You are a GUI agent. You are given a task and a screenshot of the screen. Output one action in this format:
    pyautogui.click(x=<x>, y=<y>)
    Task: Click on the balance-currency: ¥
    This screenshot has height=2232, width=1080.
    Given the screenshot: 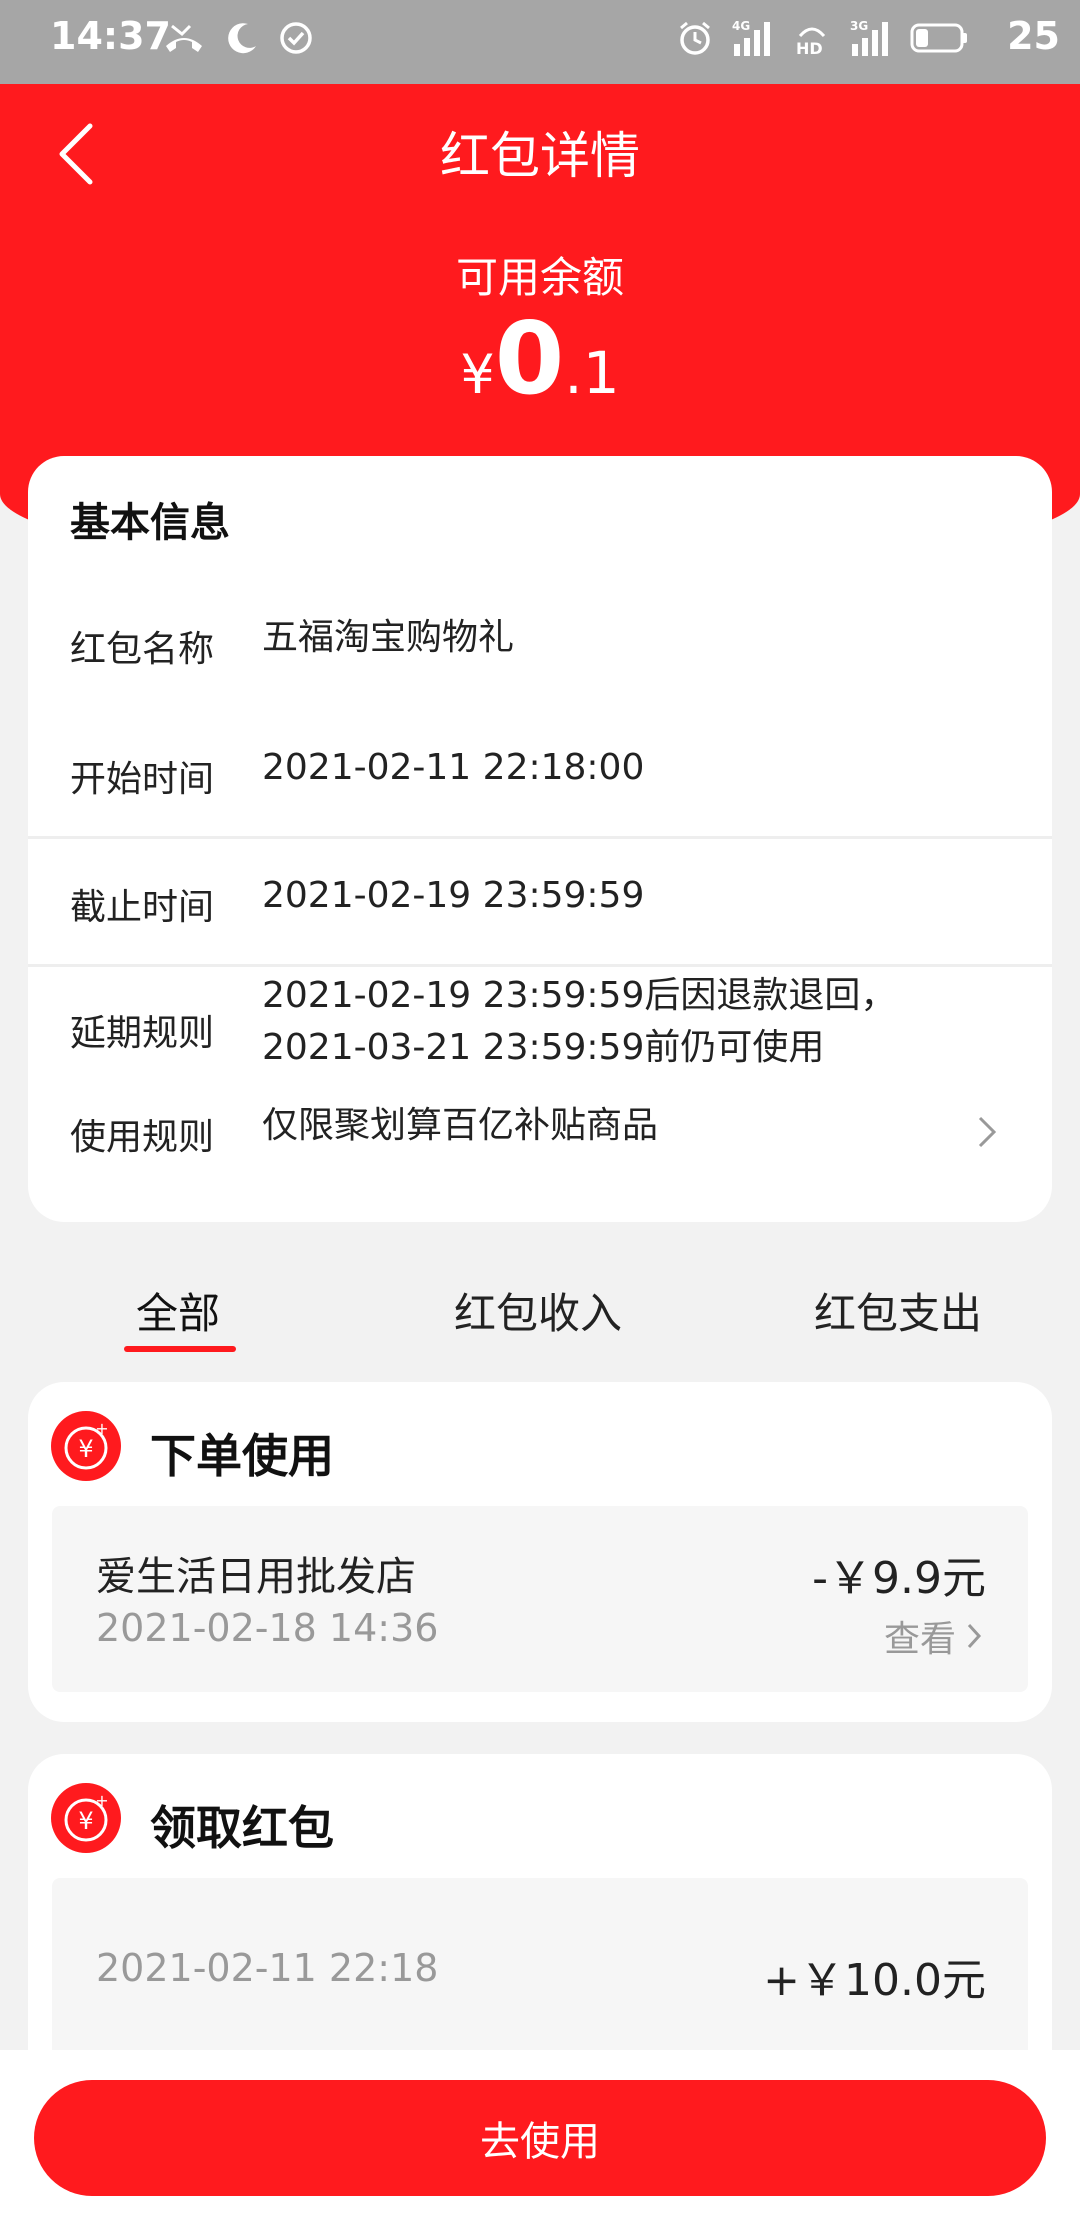 What is the action you would take?
    pyautogui.click(x=477, y=374)
    